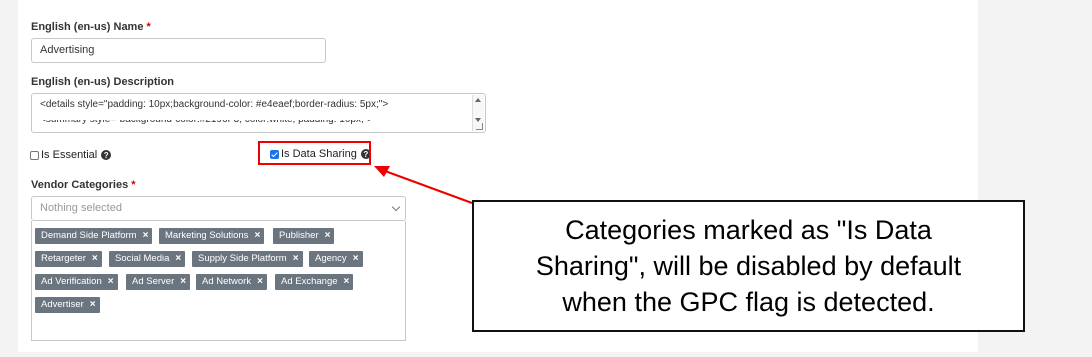 The image size is (1092, 357). What do you see at coordinates (748, 302) in the screenshot?
I see `callout-line-3: when the GPC flag is detected.` at bounding box center [748, 302].